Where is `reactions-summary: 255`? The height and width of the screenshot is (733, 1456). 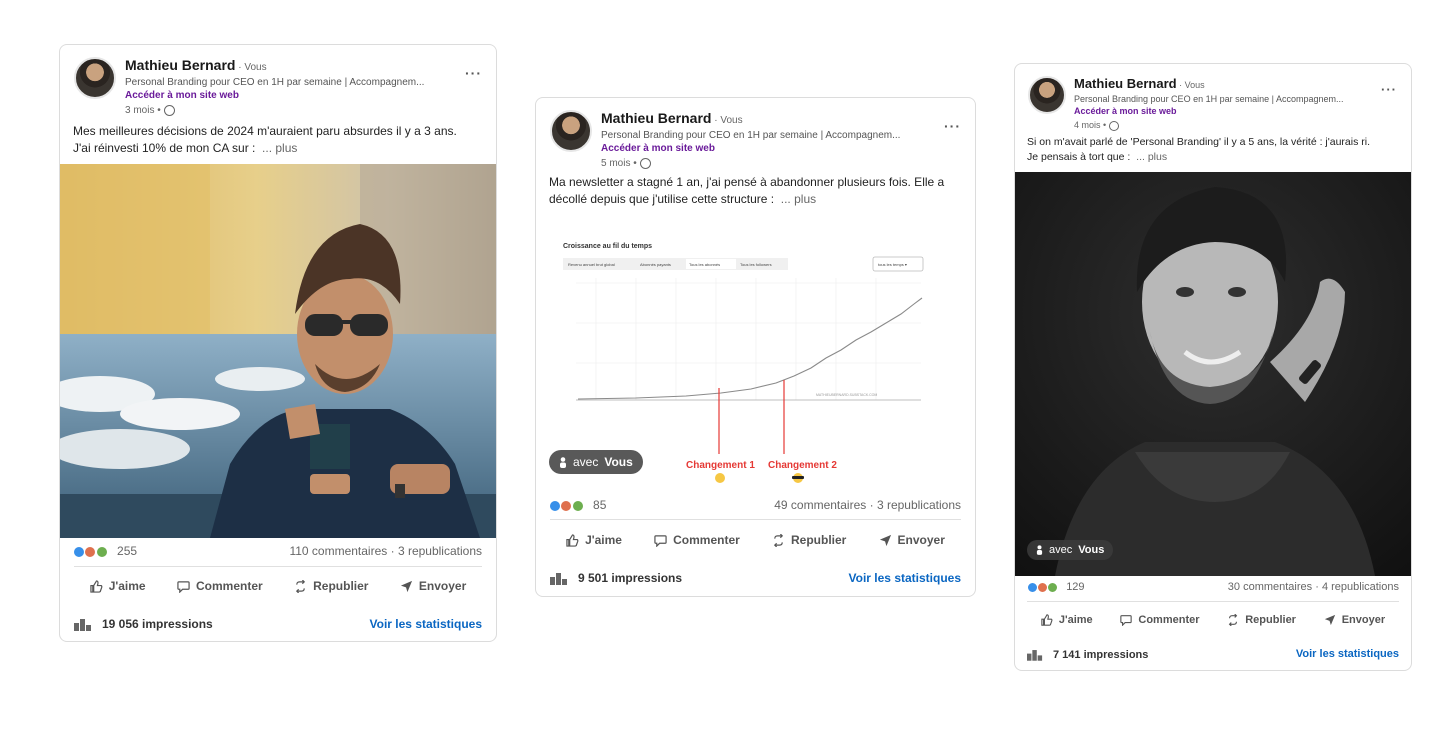 reactions-summary: 255 is located at coordinates (105, 551).